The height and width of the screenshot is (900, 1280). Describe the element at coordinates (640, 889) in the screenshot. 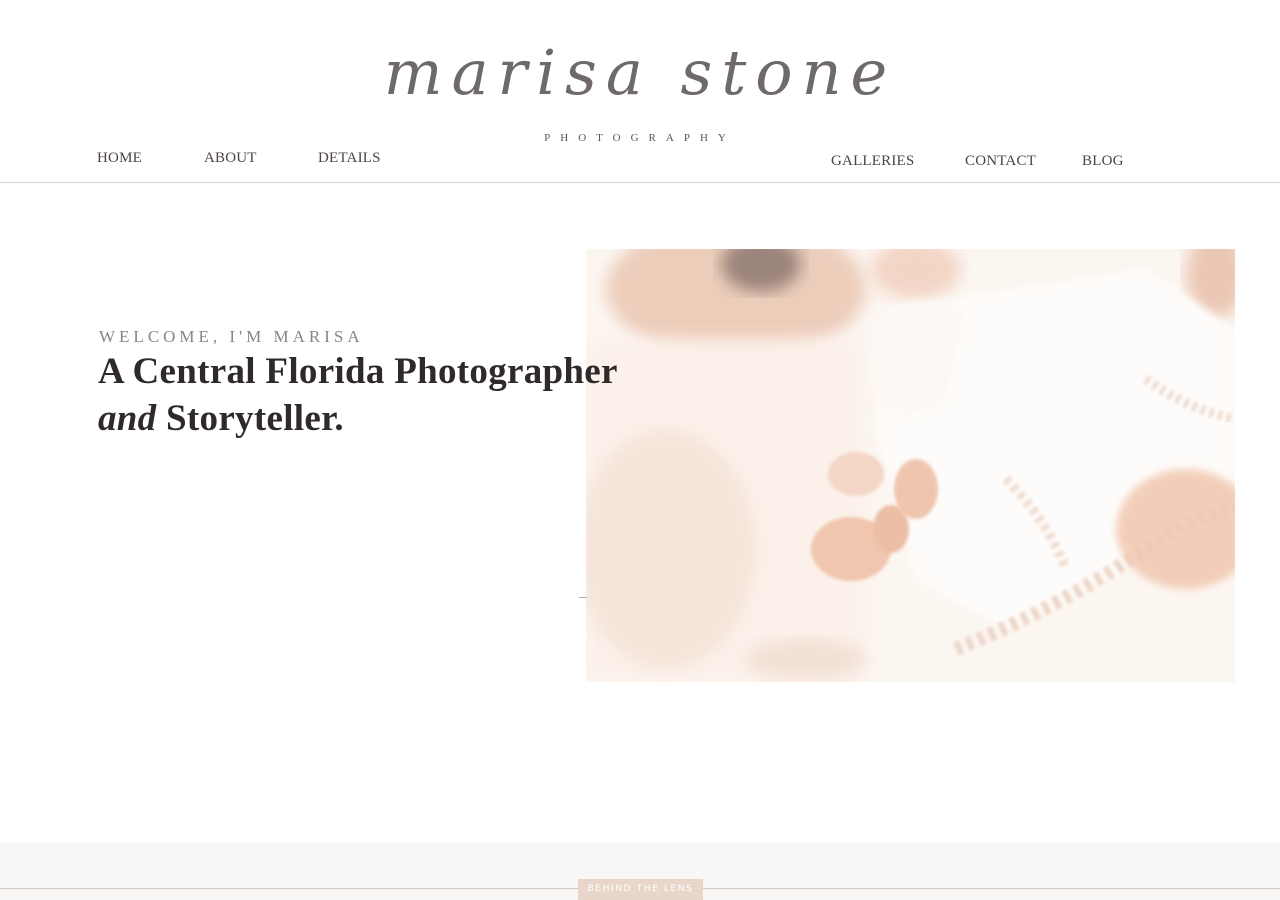

I see `behind-the-lens-tag: BEHIND THE LENS` at that location.